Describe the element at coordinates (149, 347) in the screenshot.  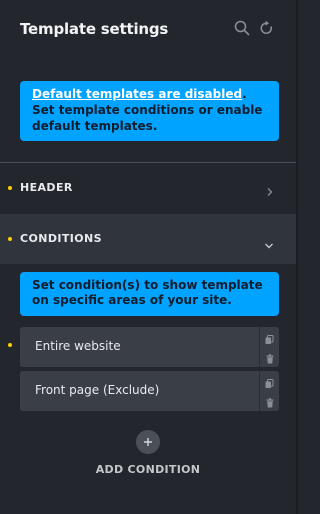
I see `condition-item: Entire website` at that location.